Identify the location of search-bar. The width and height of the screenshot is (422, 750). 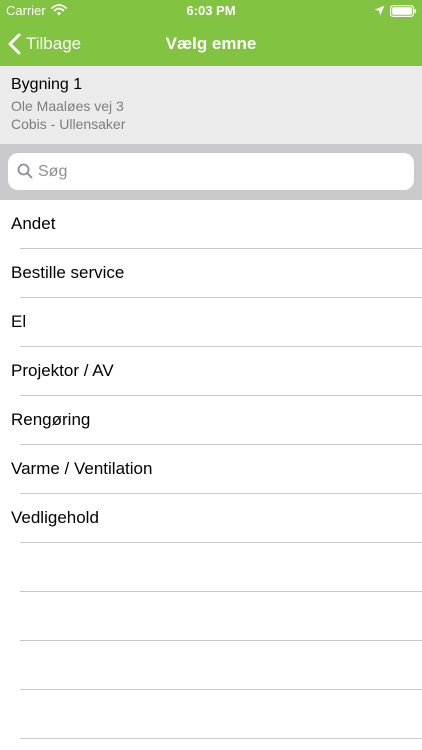
(211, 172).